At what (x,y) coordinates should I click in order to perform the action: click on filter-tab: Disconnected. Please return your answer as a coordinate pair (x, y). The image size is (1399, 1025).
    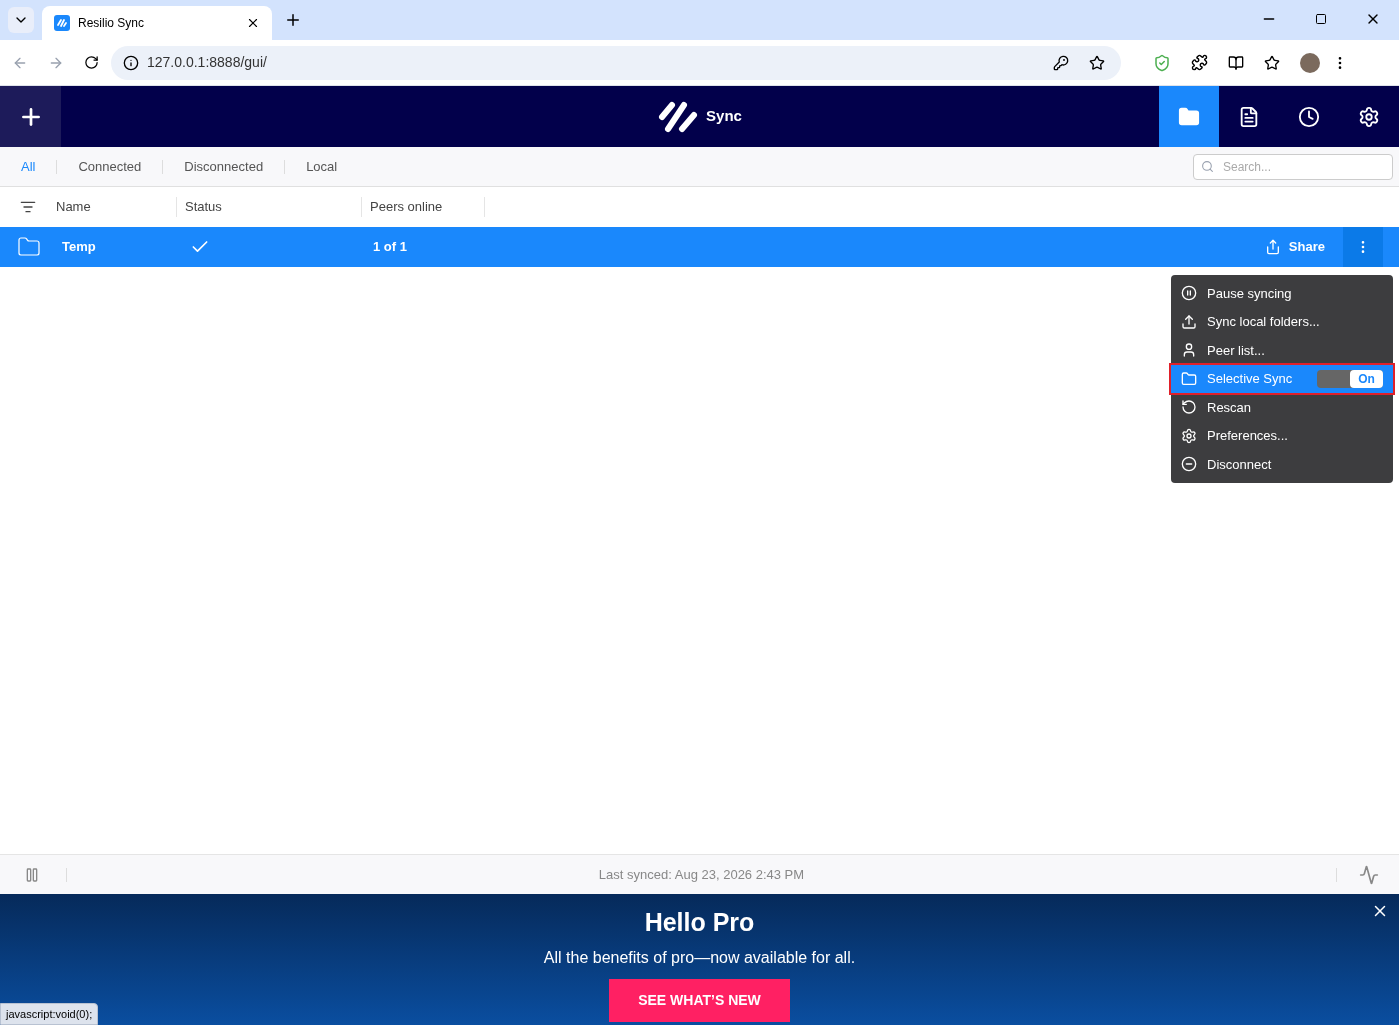
    Looking at the image, I should click on (224, 166).